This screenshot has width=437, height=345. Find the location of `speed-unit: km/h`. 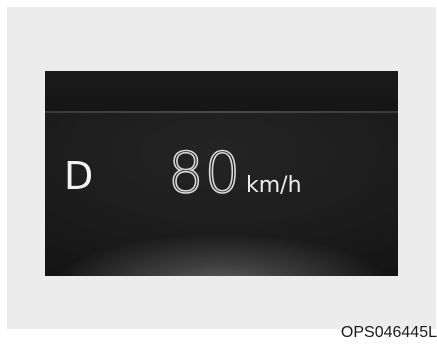

speed-unit: km/h is located at coordinates (274, 185).